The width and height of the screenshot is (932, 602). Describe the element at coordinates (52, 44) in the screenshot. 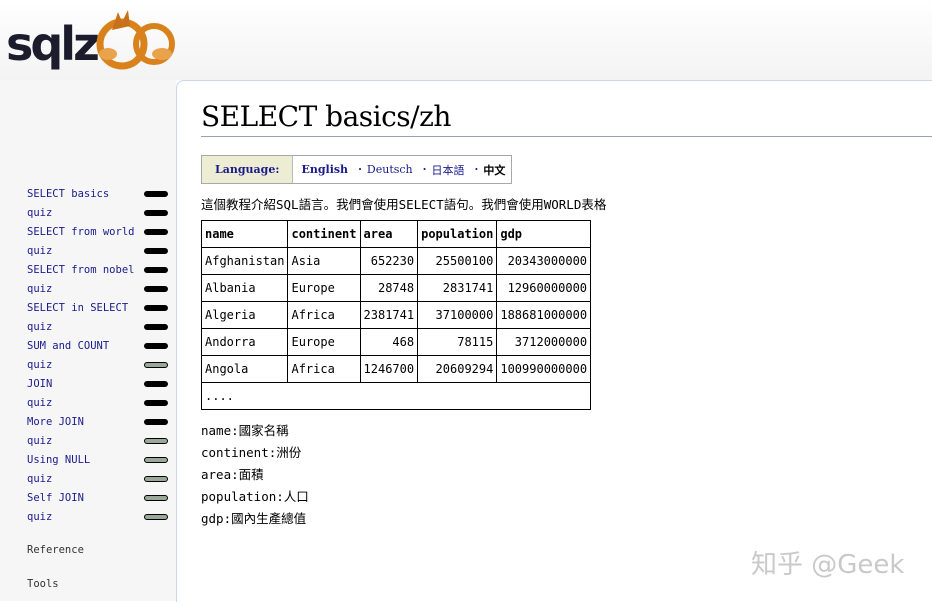

I see `svg-text: sqlz` at that location.